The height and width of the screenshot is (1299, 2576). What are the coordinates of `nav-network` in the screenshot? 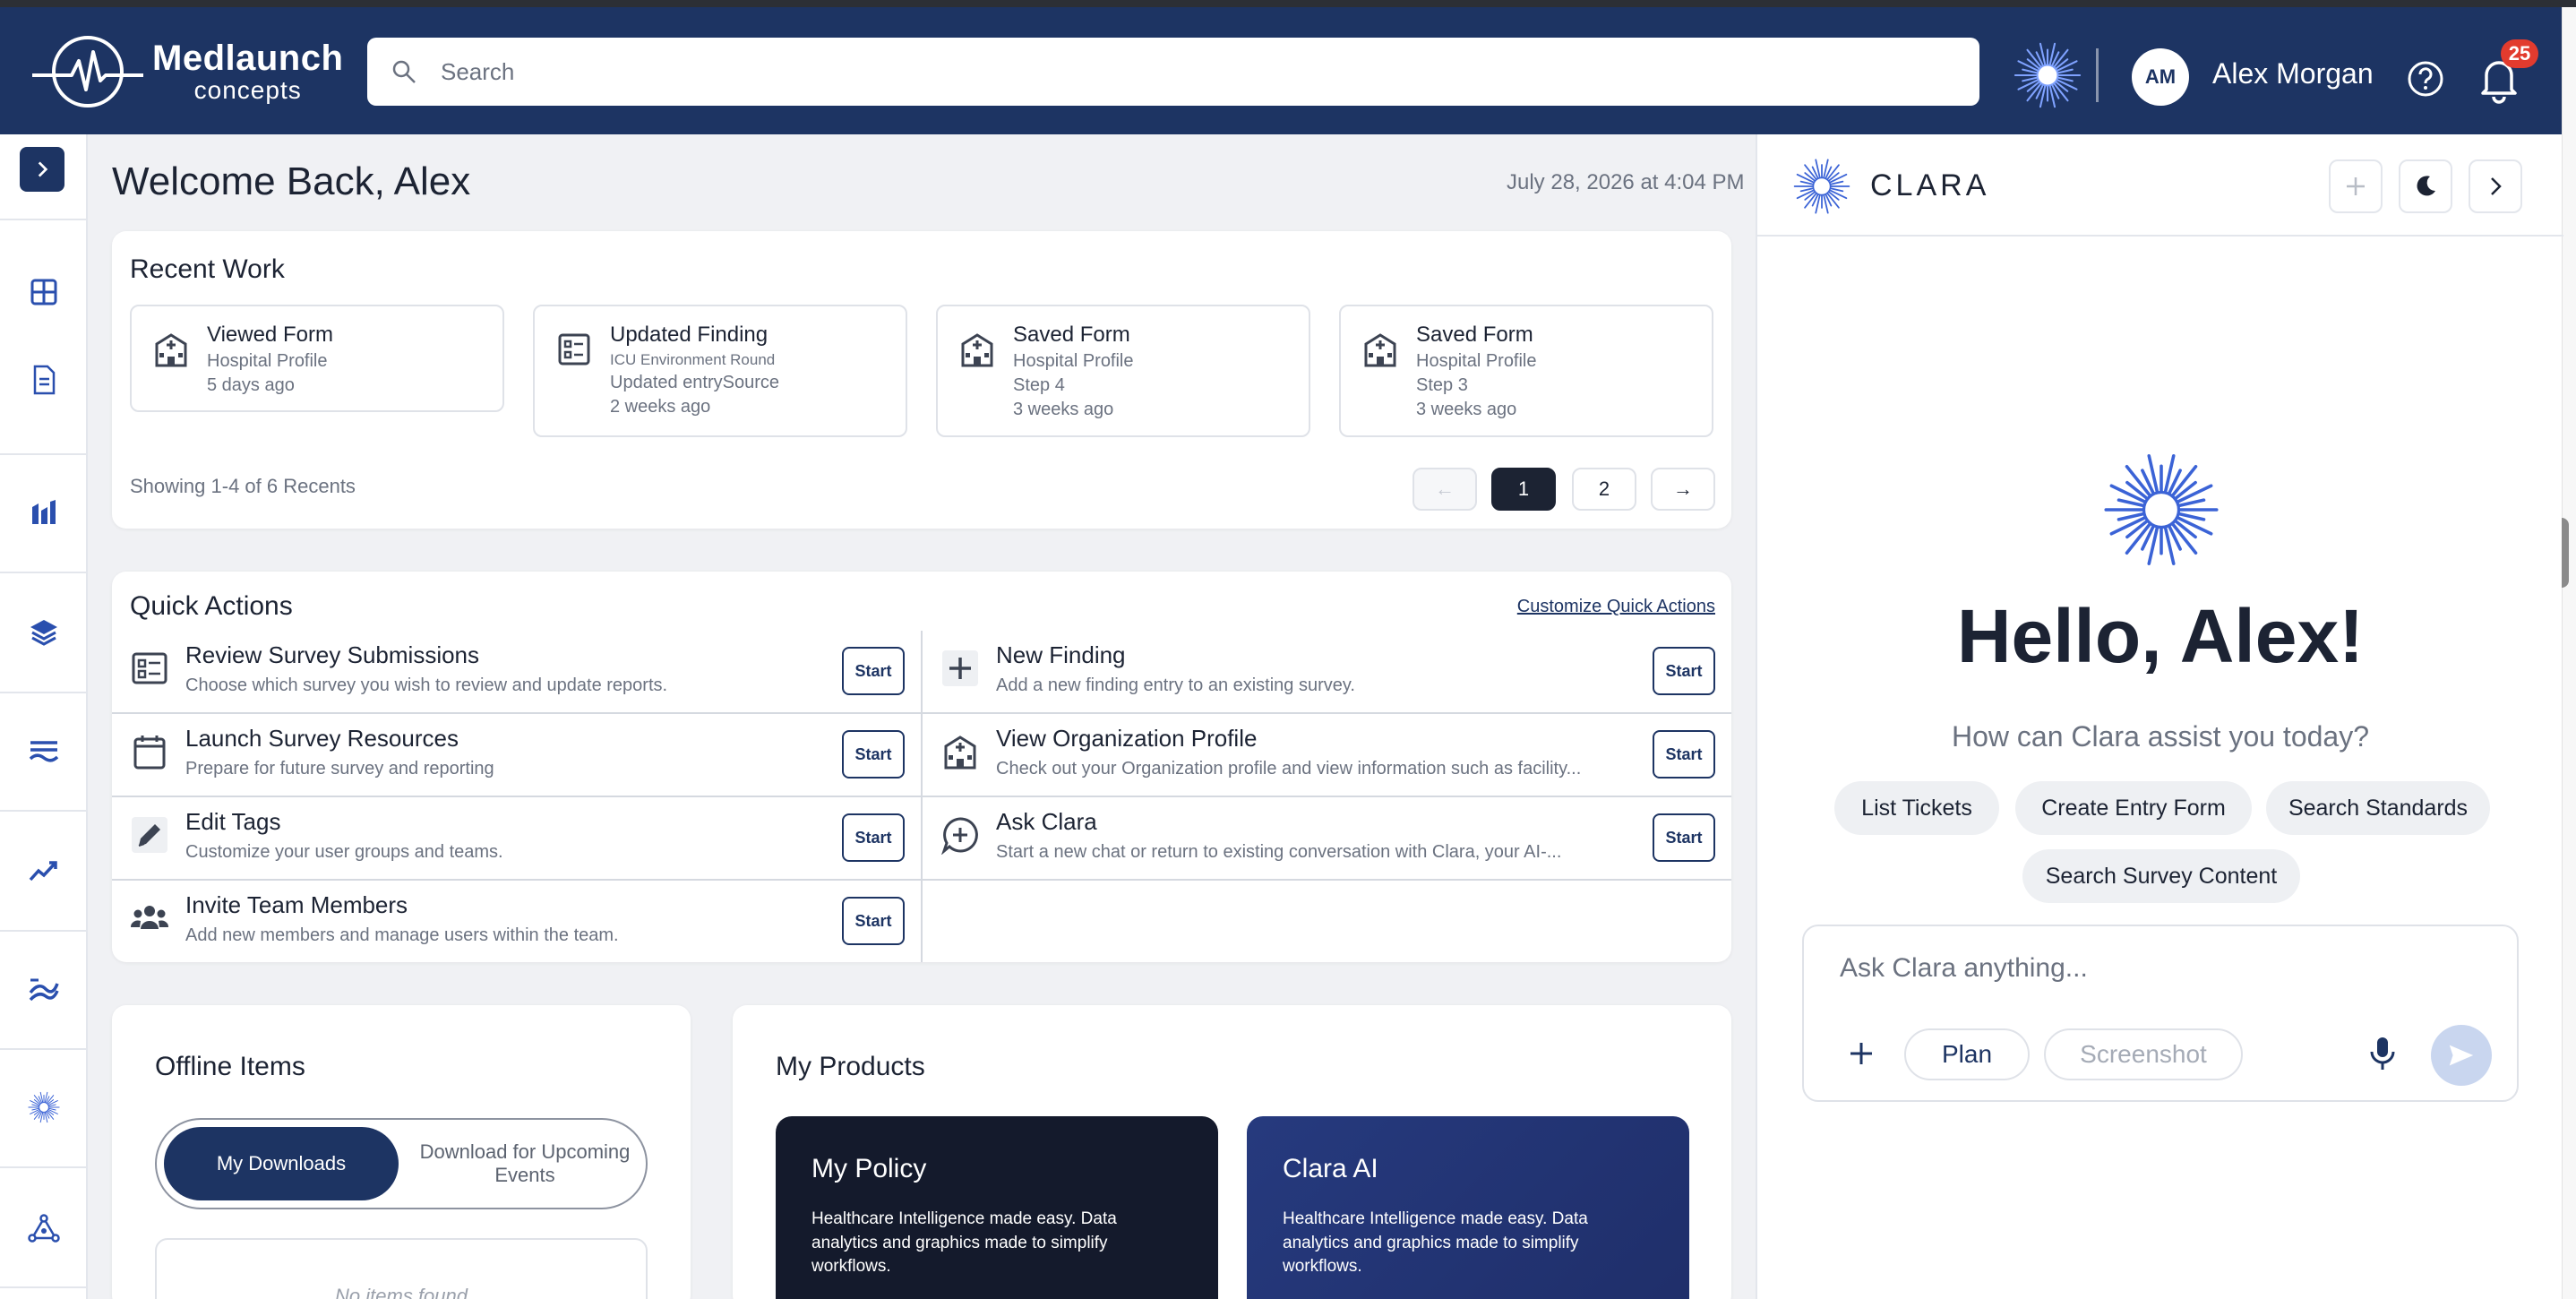 It's located at (44, 1229).